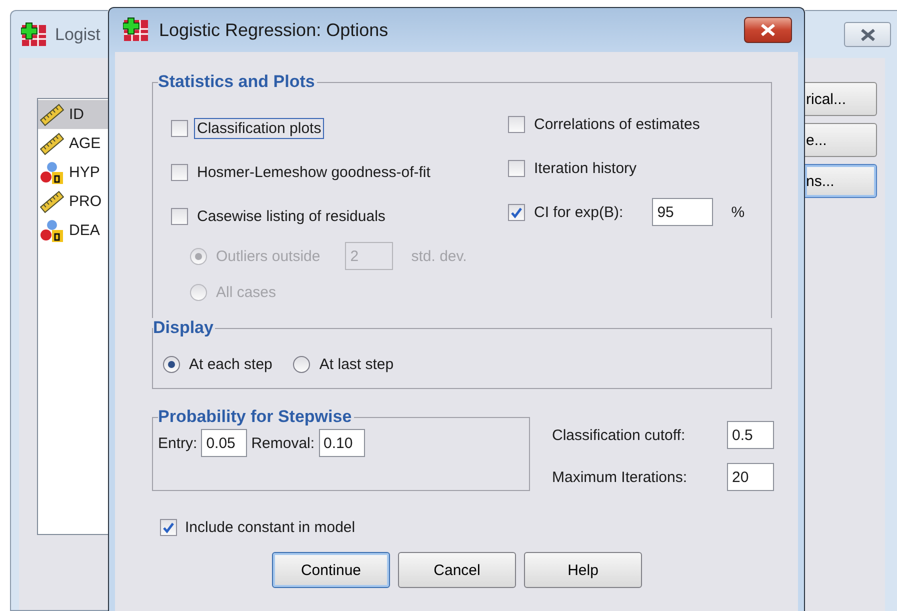 This screenshot has width=897, height=611. I want to click on option-label: Casewise listing of residuals, so click(291, 216).